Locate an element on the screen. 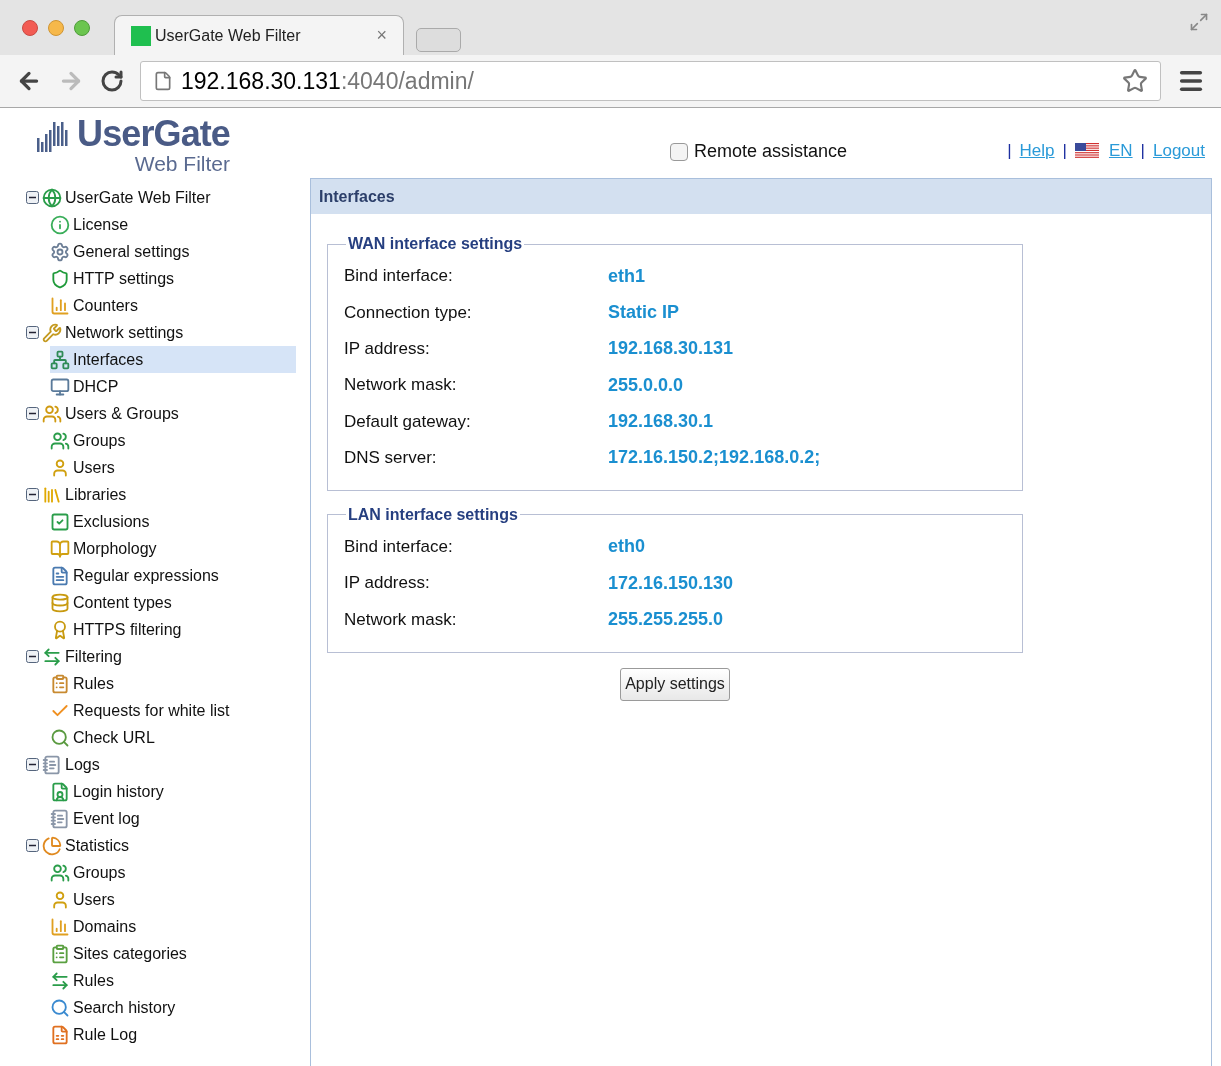 The width and height of the screenshot is (1221, 1066). table-document-icon is located at coordinates (60, 1034).